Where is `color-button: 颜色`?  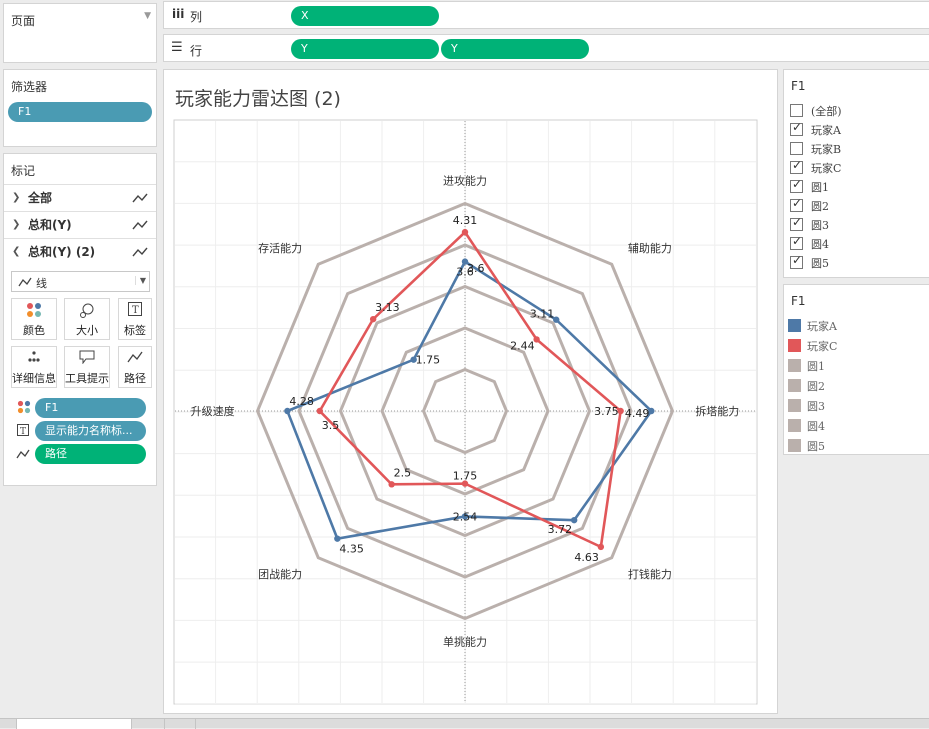
color-button: 颜色 is located at coordinates (34, 319).